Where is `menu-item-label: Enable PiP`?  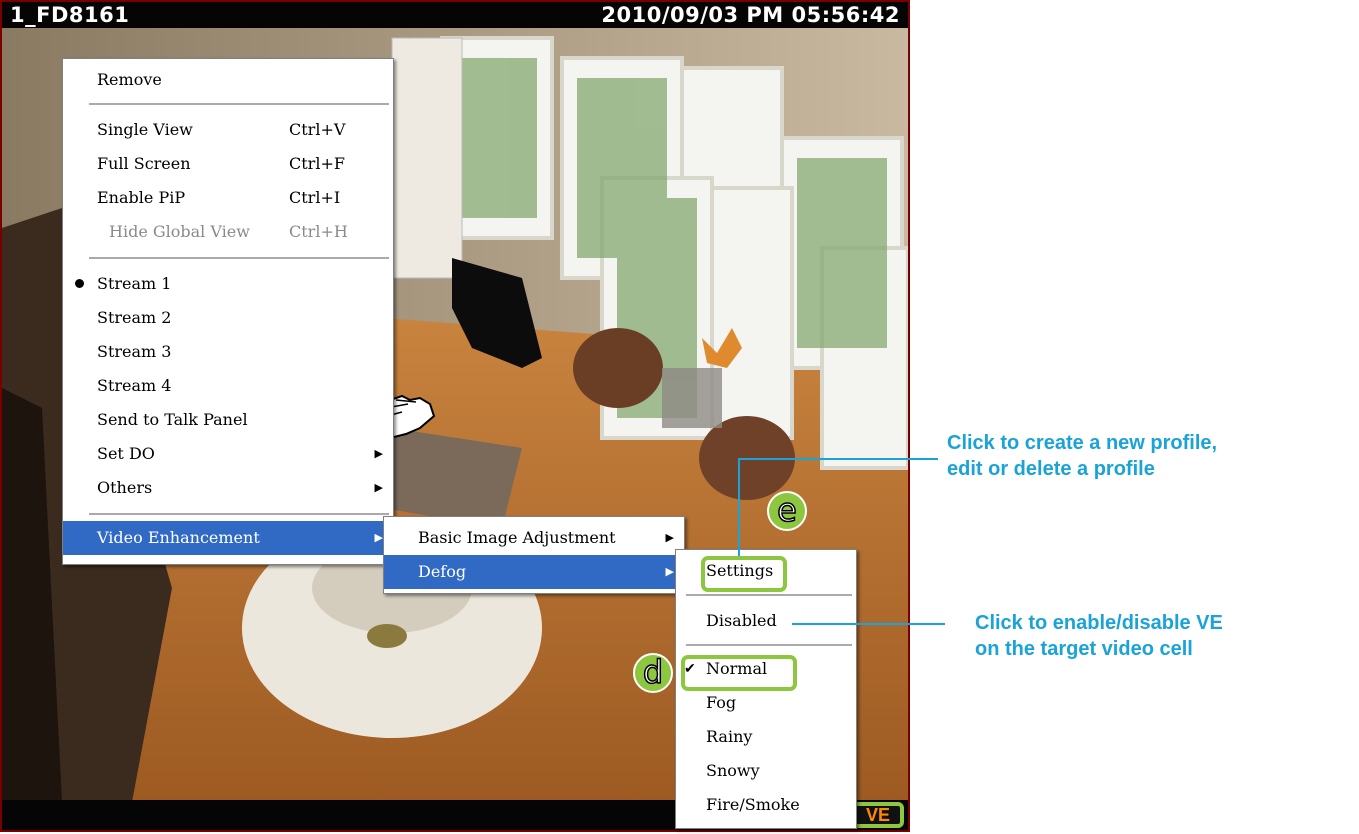
menu-item-label: Enable PiP is located at coordinates (141, 197).